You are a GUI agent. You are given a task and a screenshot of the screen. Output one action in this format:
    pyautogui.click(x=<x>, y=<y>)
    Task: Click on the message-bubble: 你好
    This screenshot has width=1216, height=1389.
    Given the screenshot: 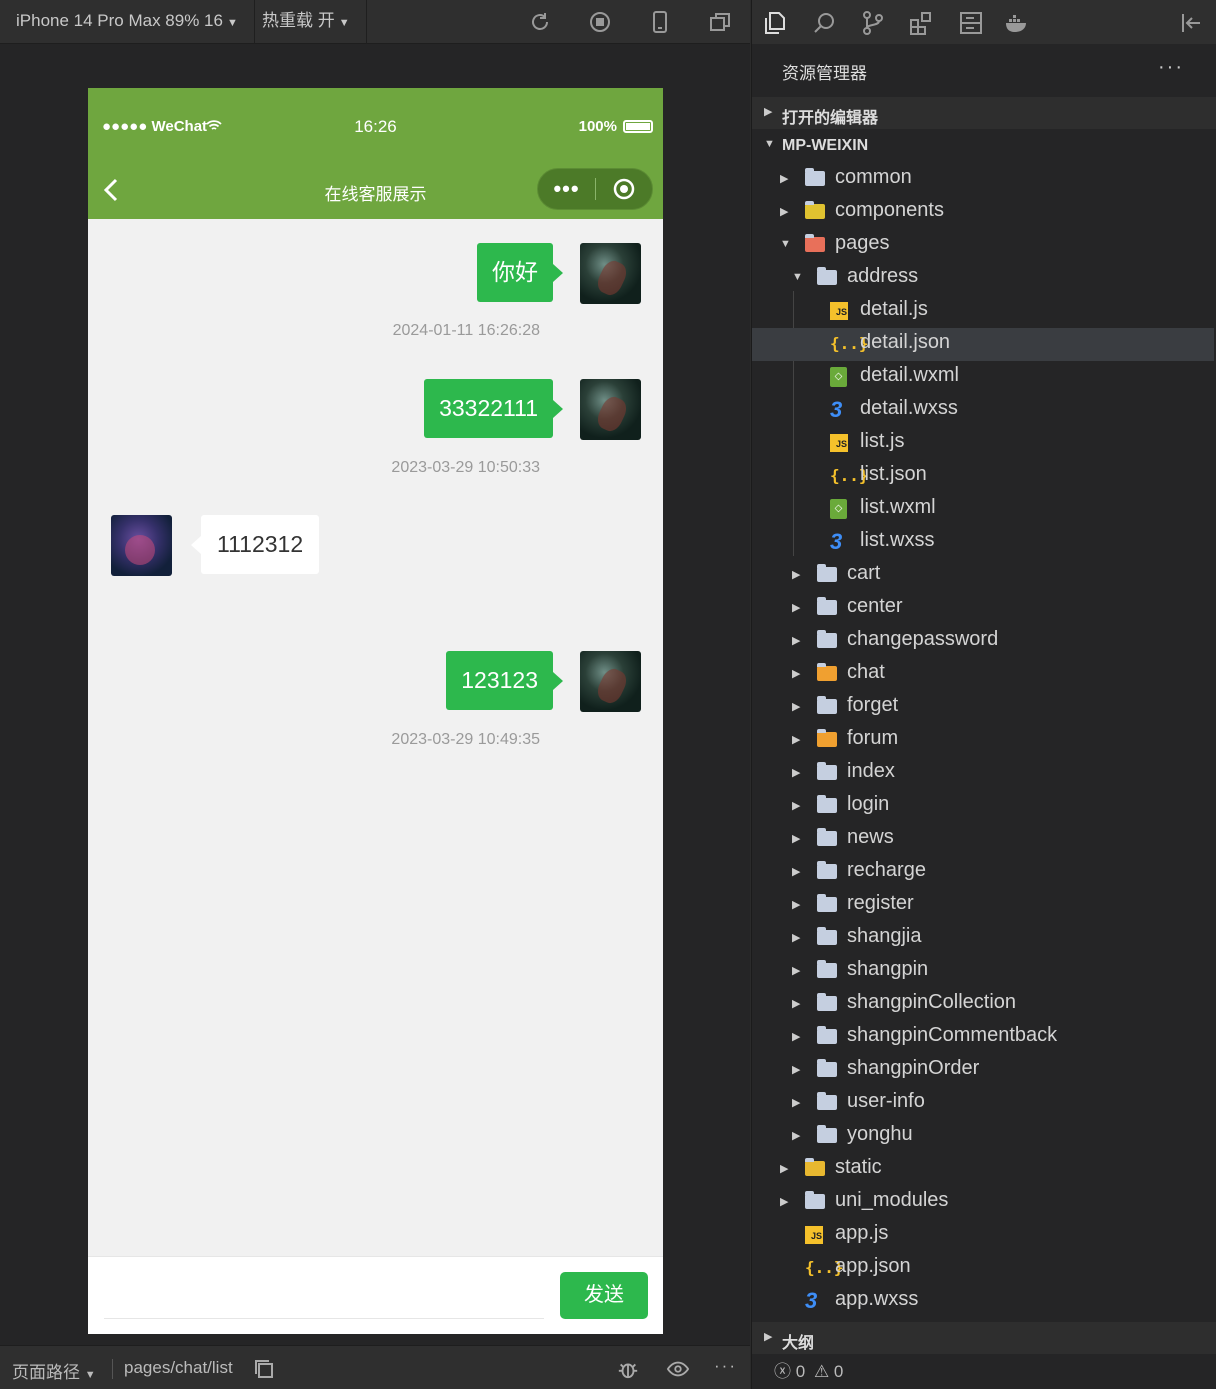 What is the action you would take?
    pyautogui.click(x=520, y=272)
    